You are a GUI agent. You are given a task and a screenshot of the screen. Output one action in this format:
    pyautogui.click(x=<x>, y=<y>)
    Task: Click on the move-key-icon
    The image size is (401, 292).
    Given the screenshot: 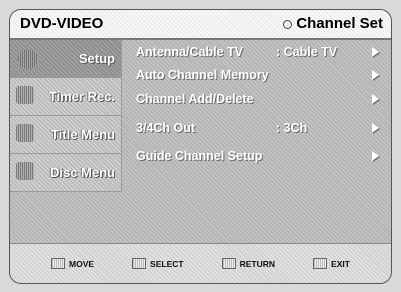 What is the action you would take?
    pyautogui.click(x=58, y=263)
    